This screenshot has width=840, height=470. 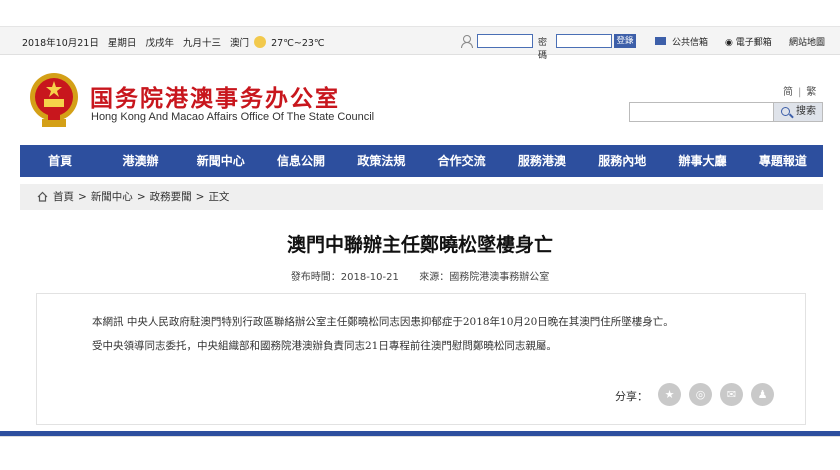 What do you see at coordinates (461, 161) in the screenshot?
I see `nav-item-cooperation: 合作交流` at bounding box center [461, 161].